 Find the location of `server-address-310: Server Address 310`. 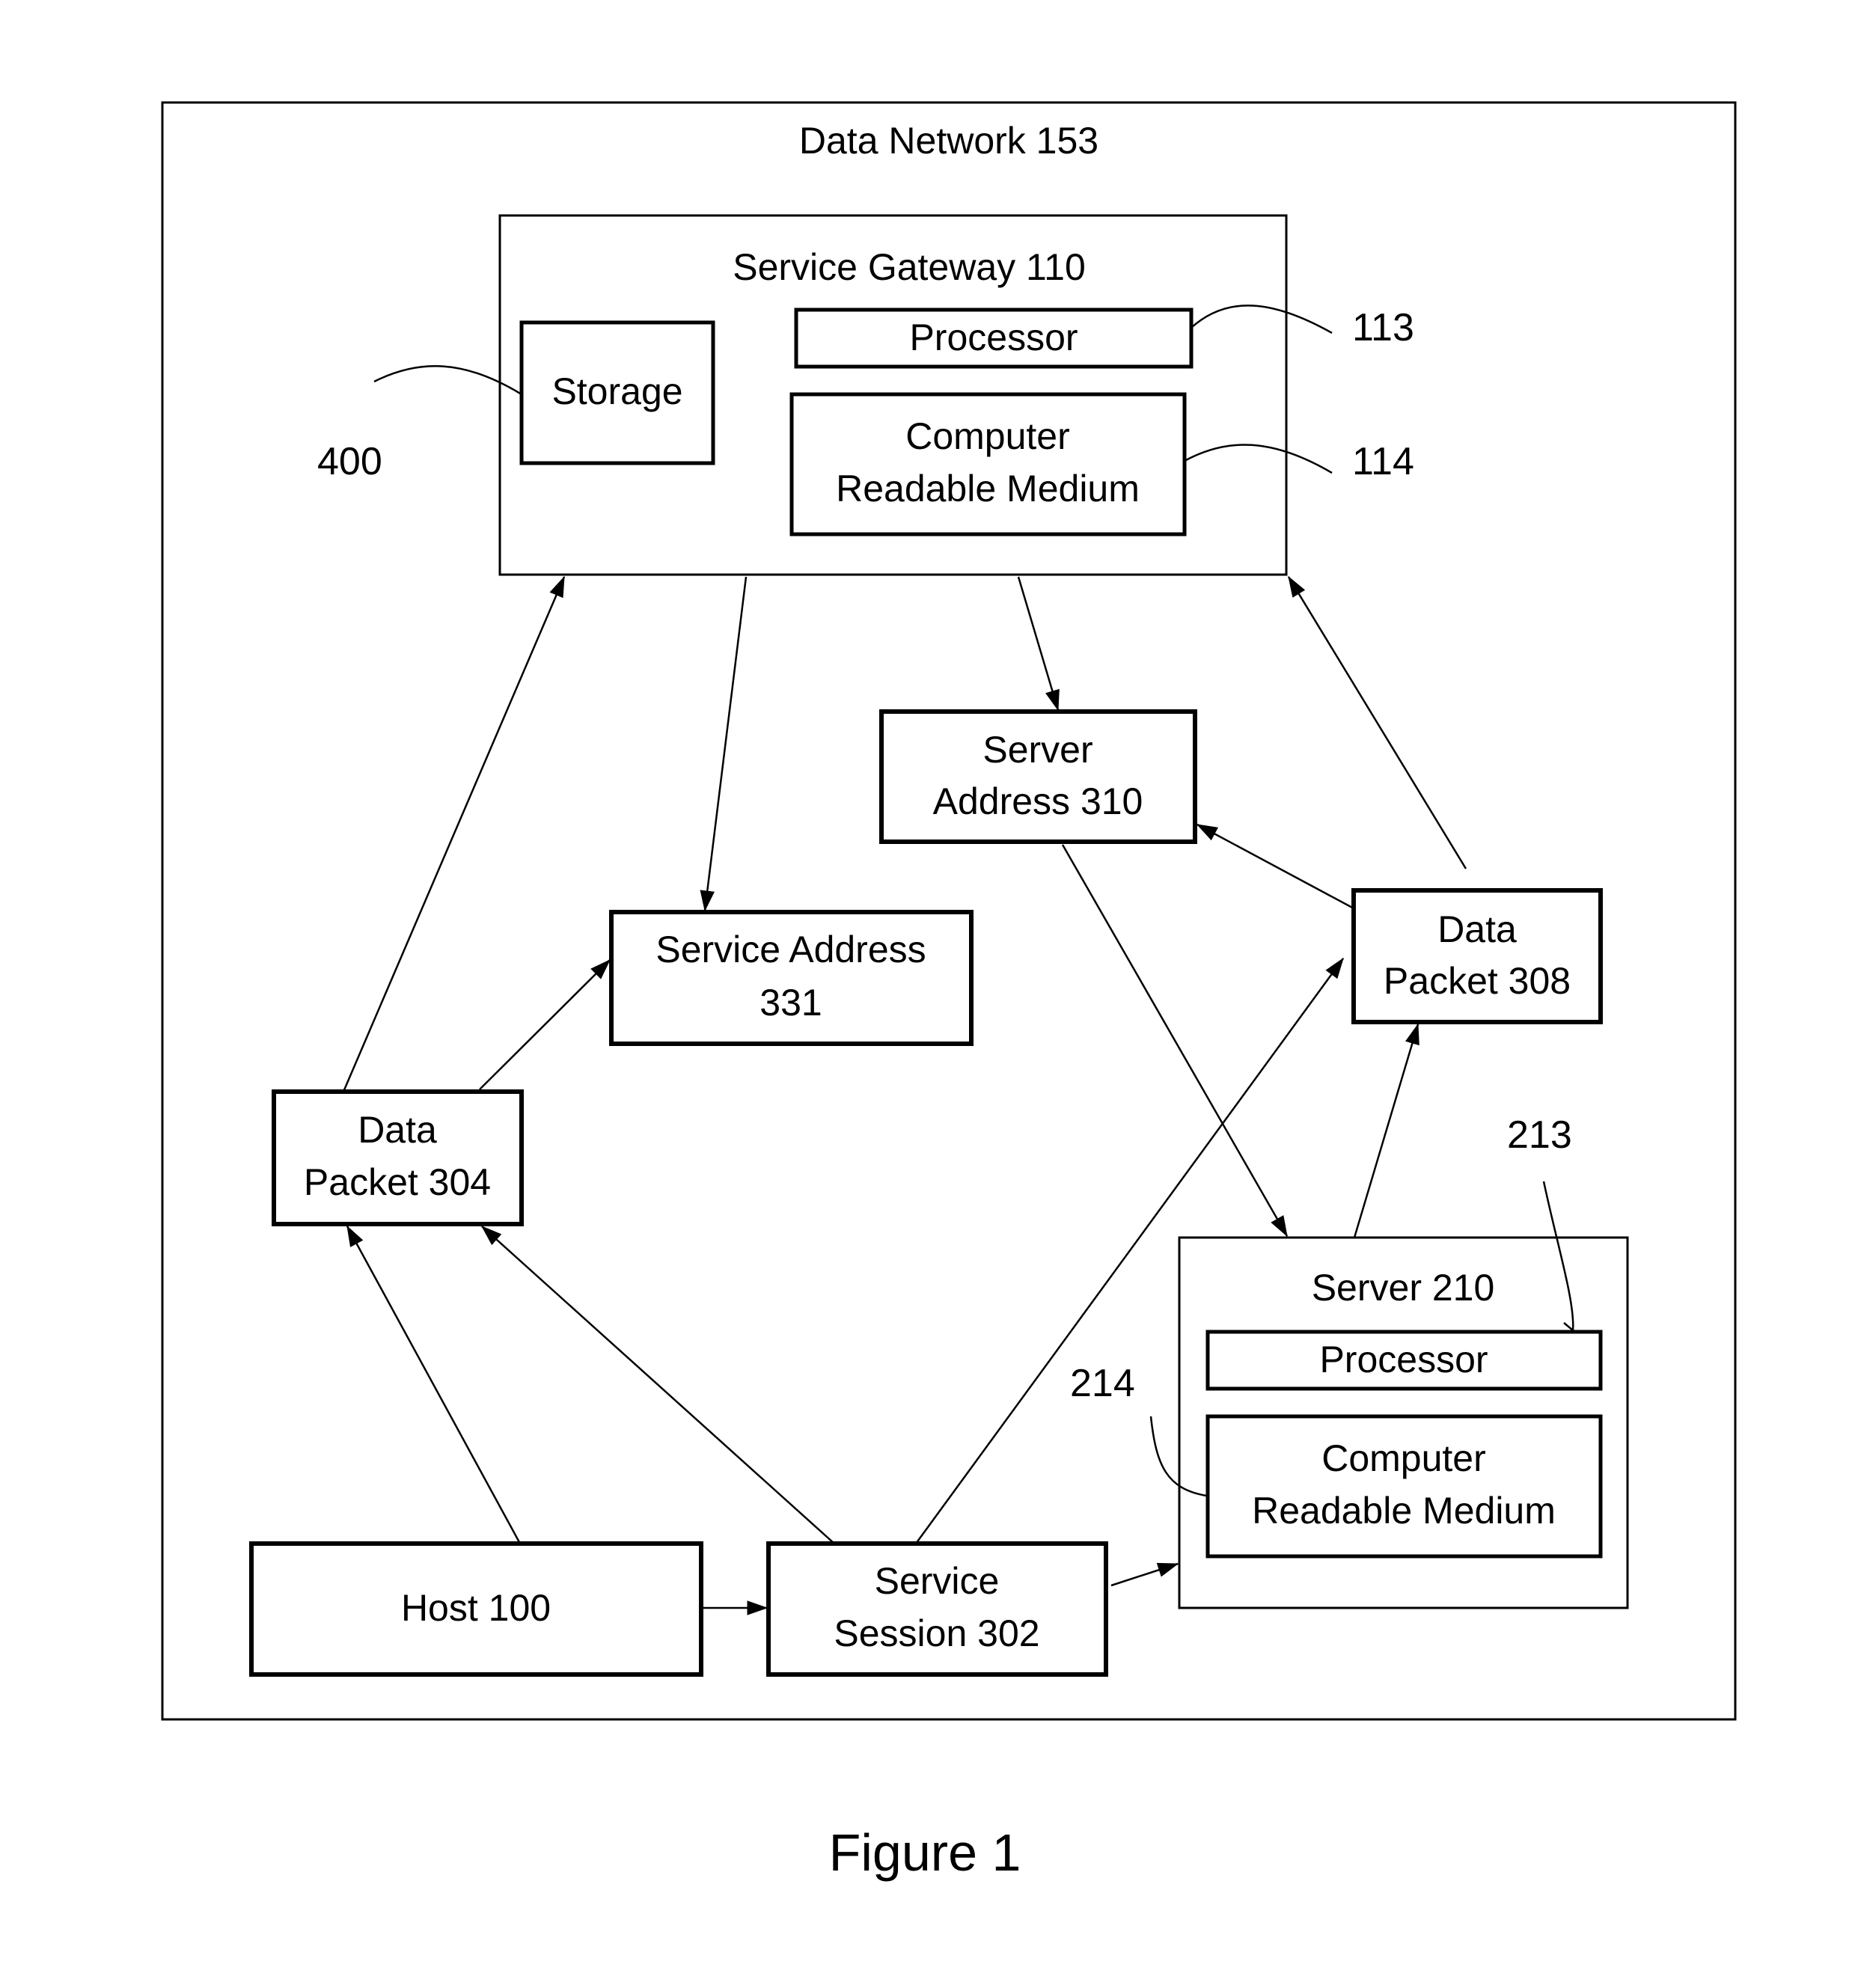

server-address-310: Server Address 310 is located at coordinates (1038, 776).